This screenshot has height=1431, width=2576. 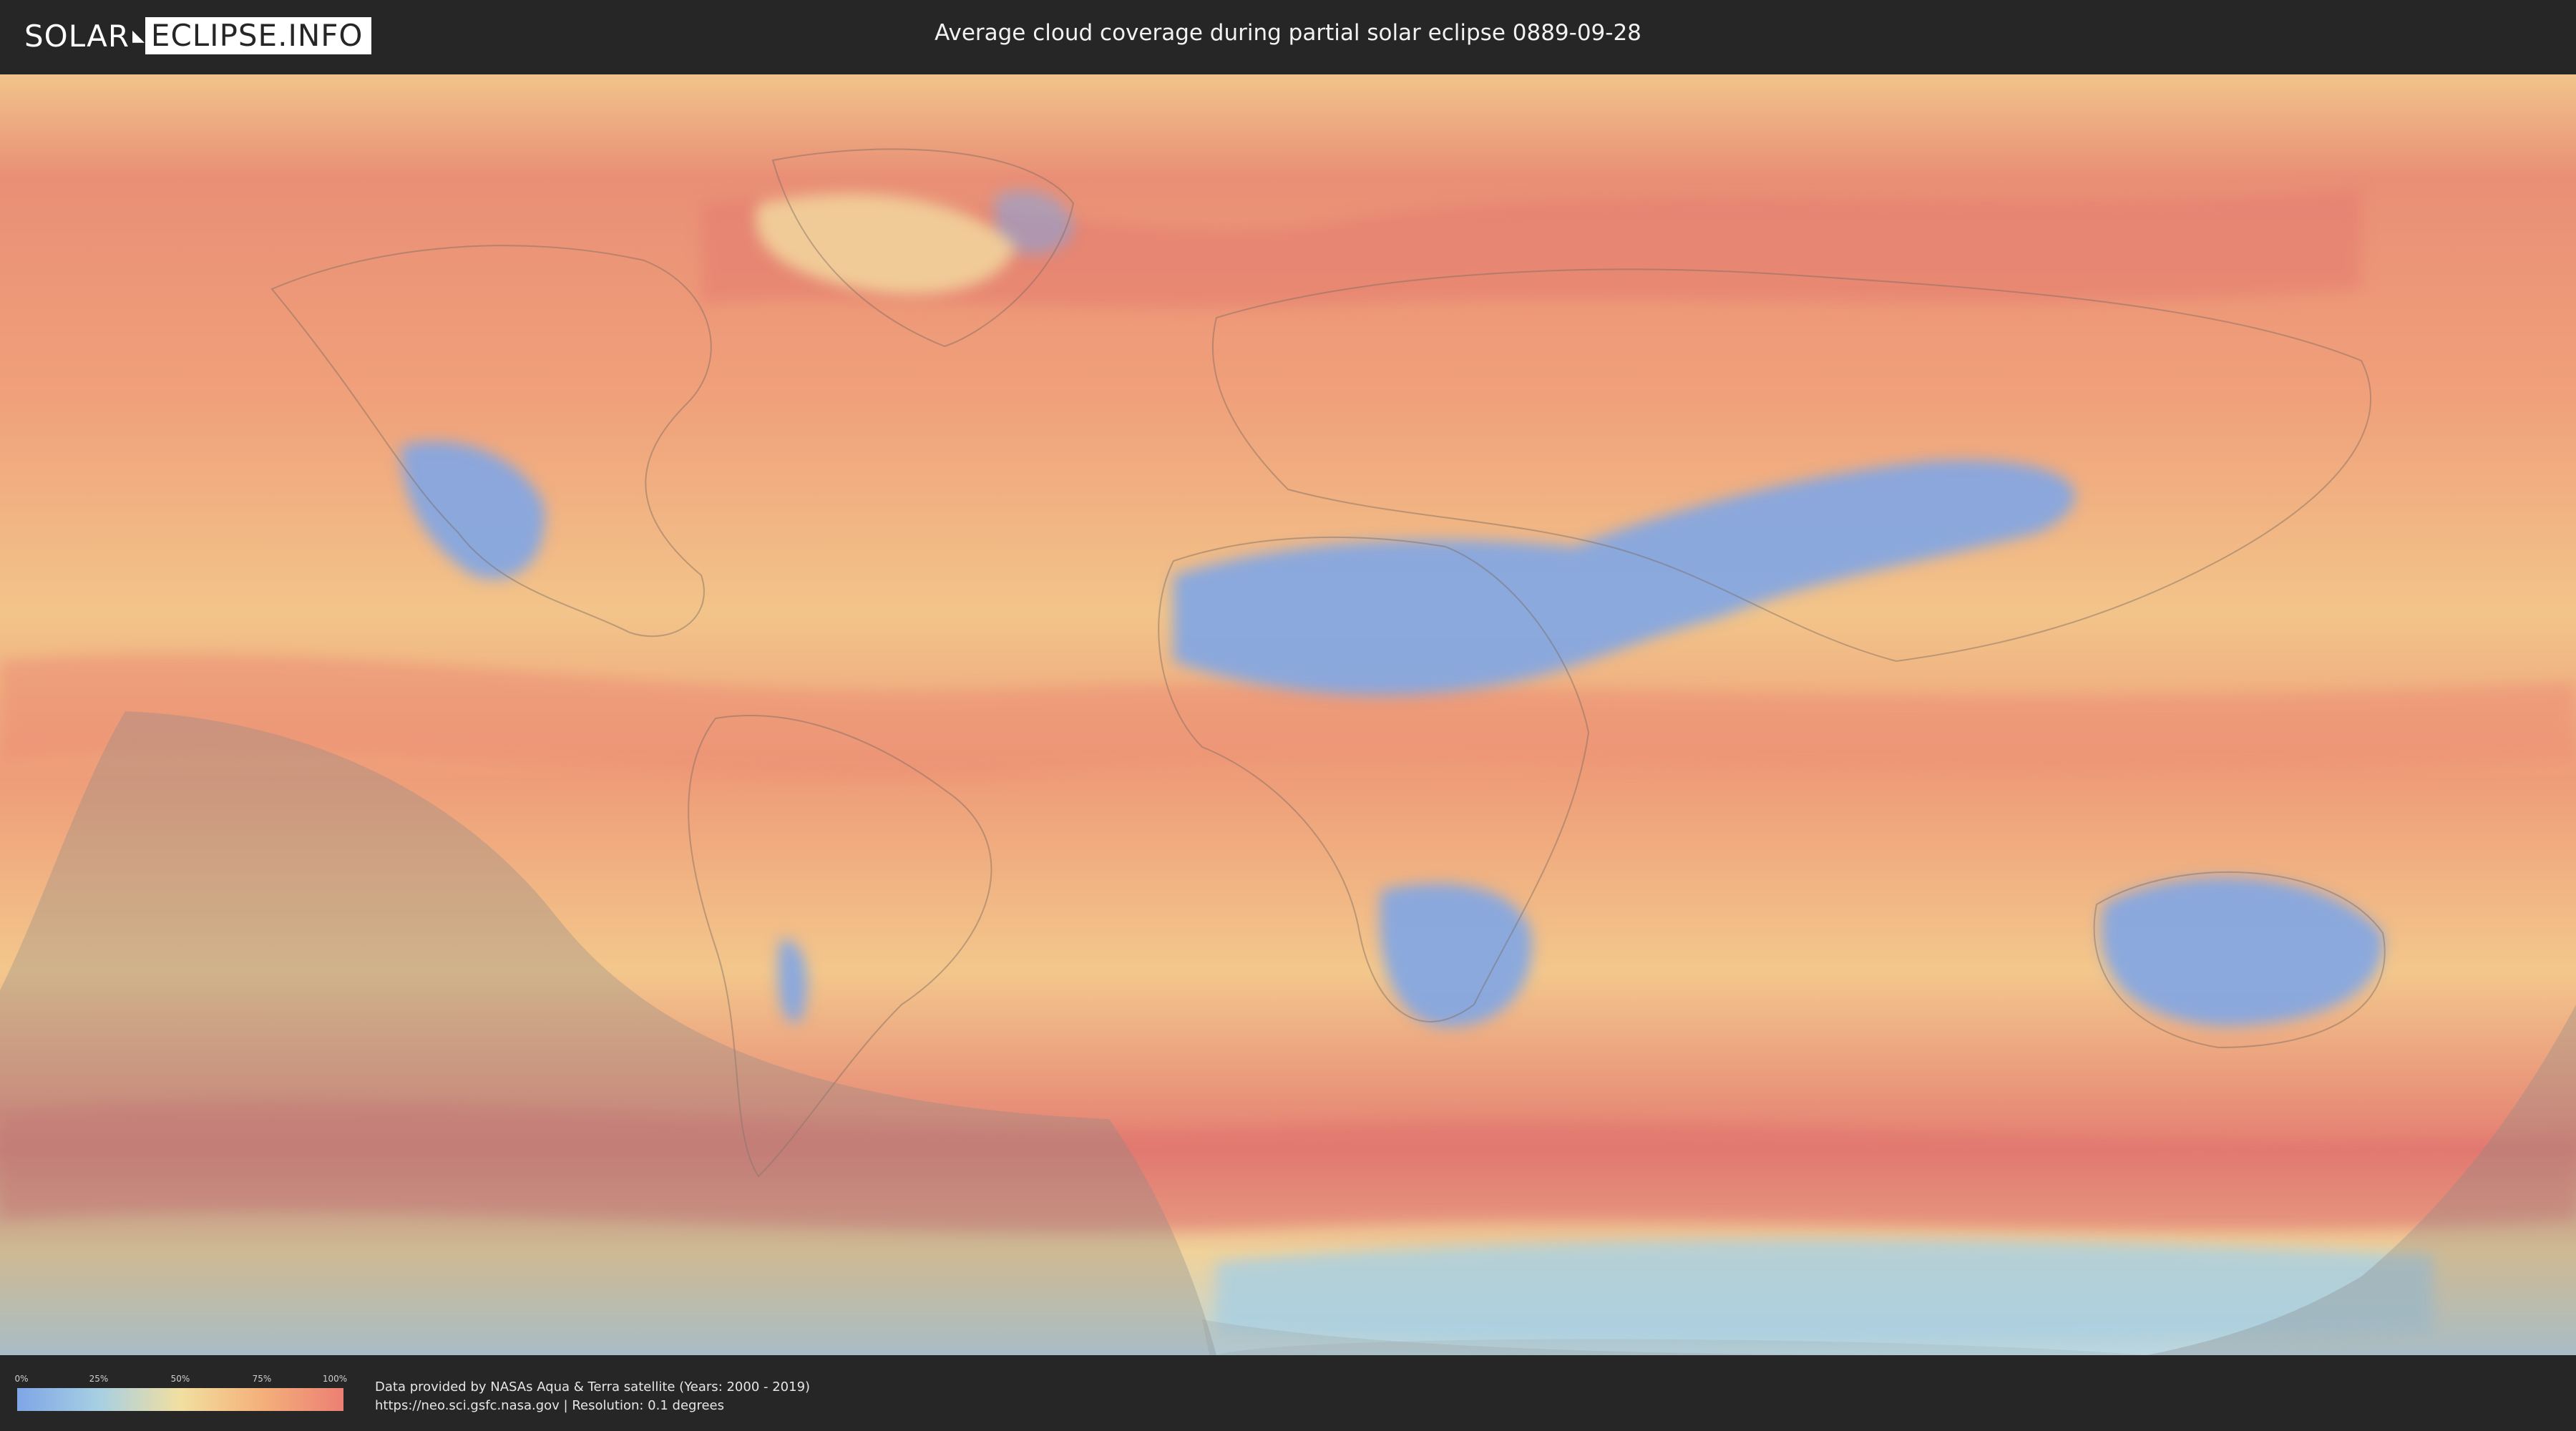 I want to click on legend-tick: 0%, so click(x=21, y=1379).